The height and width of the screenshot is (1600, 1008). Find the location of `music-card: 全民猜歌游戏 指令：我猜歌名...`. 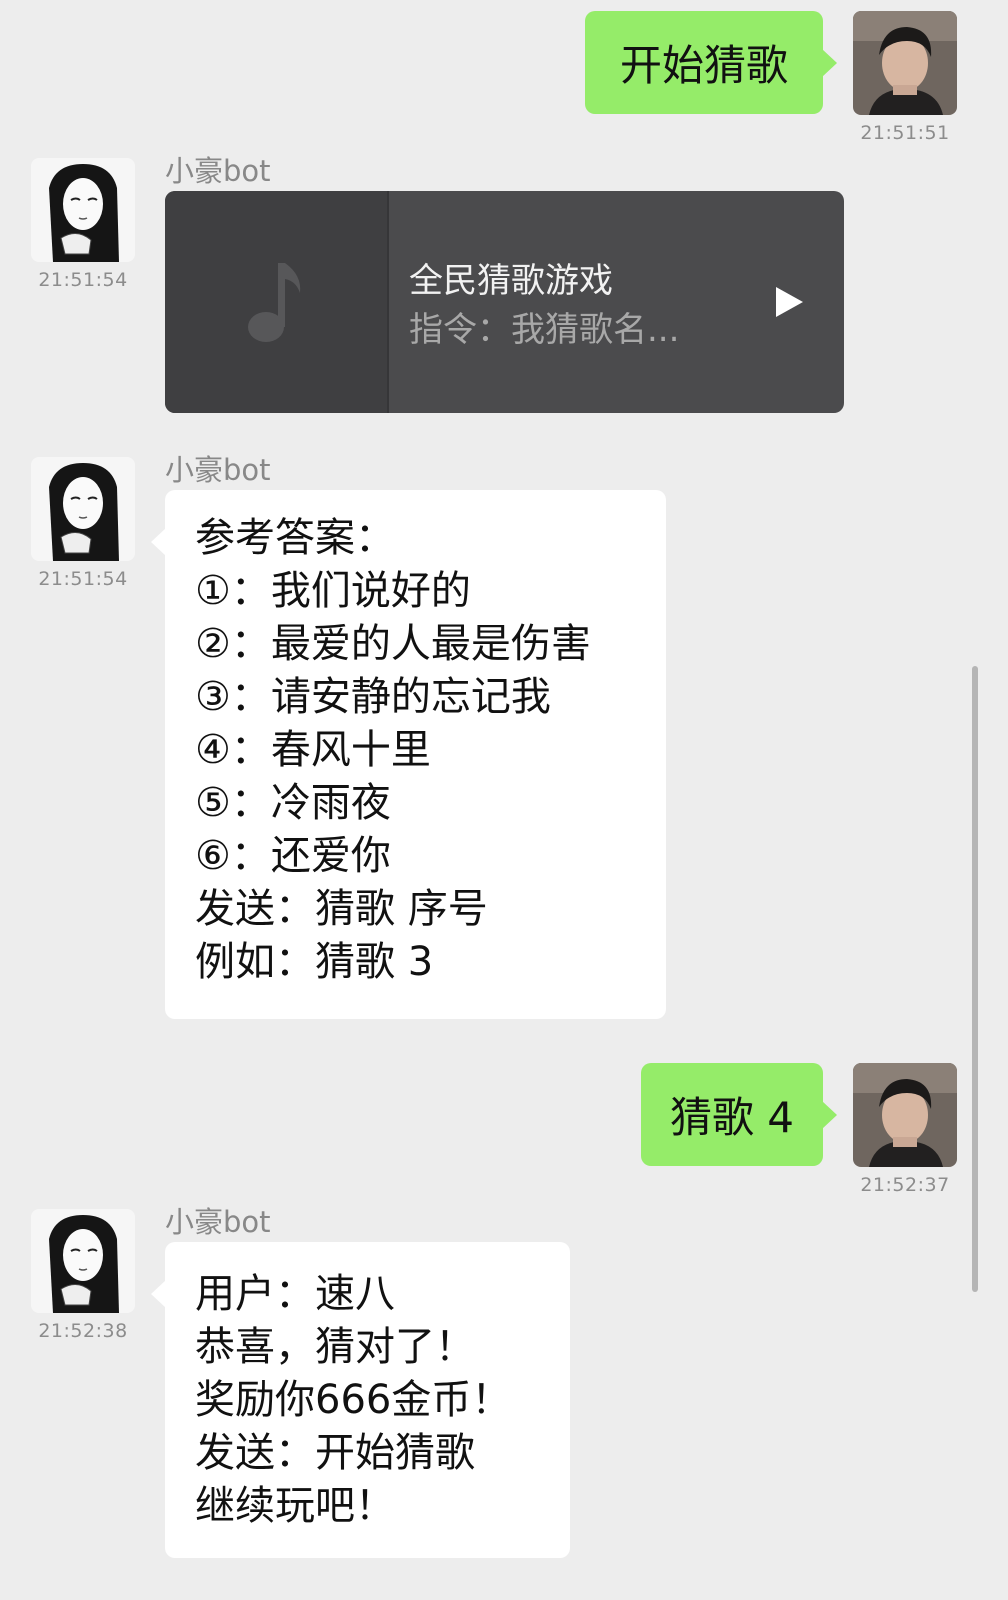

music-card: 全民猜歌游戏 指令：我猜歌名... is located at coordinates (504, 302).